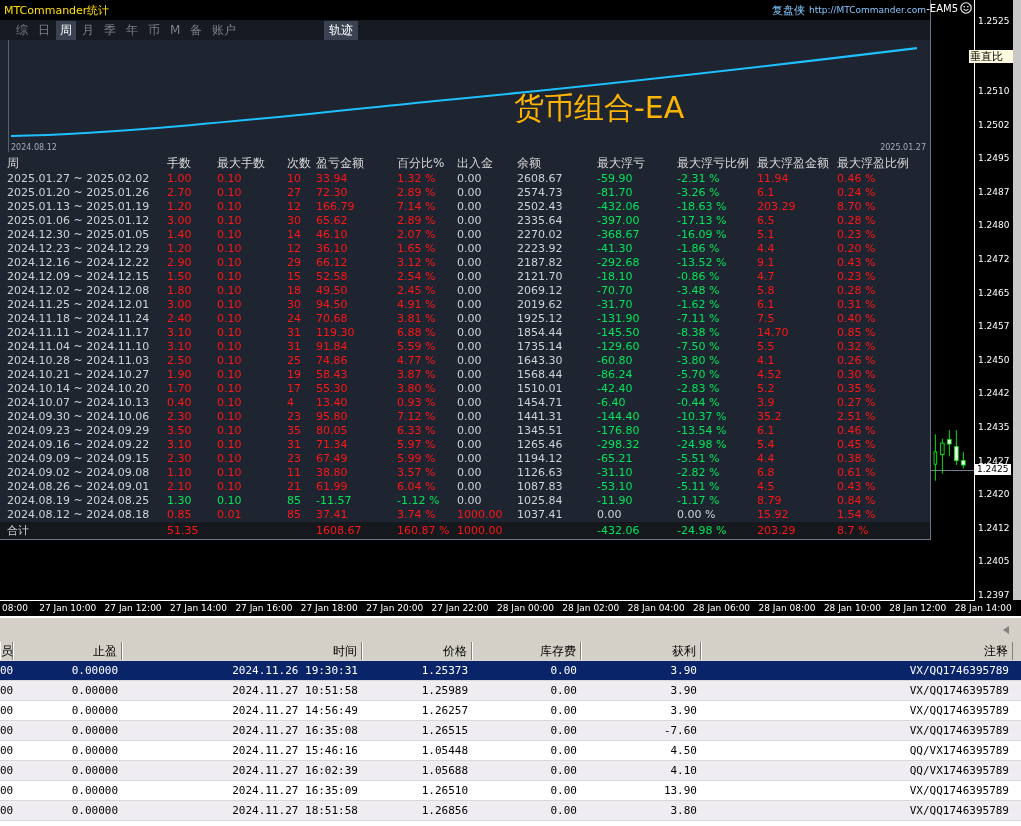  Describe the element at coordinates (332, 291) in the screenshot. I see `table-cell-text: 49.50` at that location.